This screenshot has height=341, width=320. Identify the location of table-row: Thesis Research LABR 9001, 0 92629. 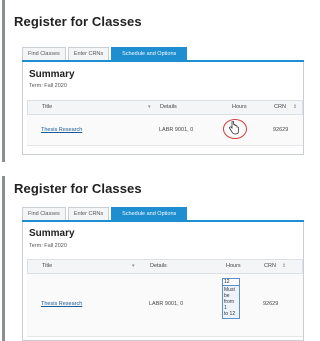
(165, 130).